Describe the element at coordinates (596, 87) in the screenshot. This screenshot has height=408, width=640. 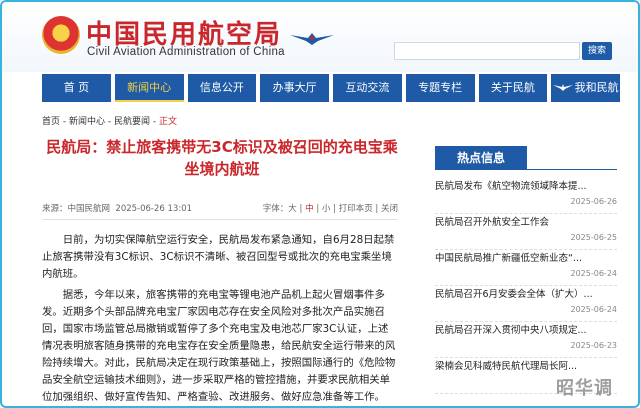
I see `nav-me-and-caac-label: 我和民航` at that location.